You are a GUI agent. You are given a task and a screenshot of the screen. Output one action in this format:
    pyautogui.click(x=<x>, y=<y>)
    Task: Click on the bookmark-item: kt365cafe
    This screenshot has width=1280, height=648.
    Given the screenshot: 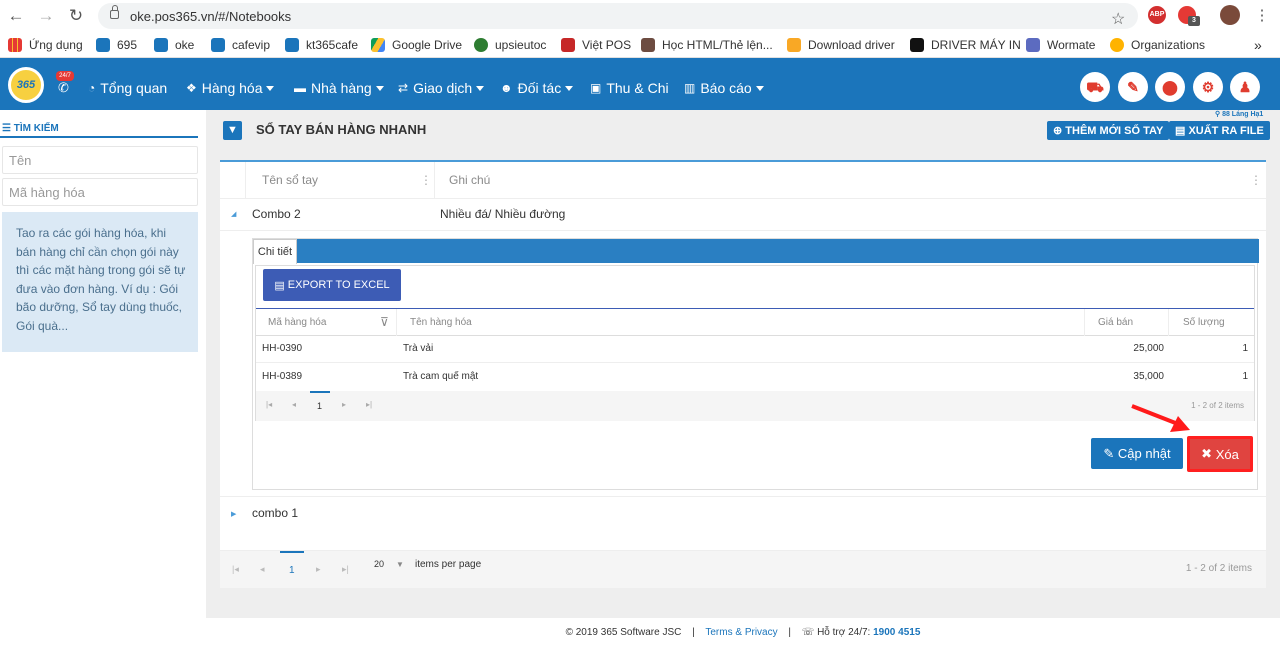 What is the action you would take?
    pyautogui.click(x=321, y=45)
    